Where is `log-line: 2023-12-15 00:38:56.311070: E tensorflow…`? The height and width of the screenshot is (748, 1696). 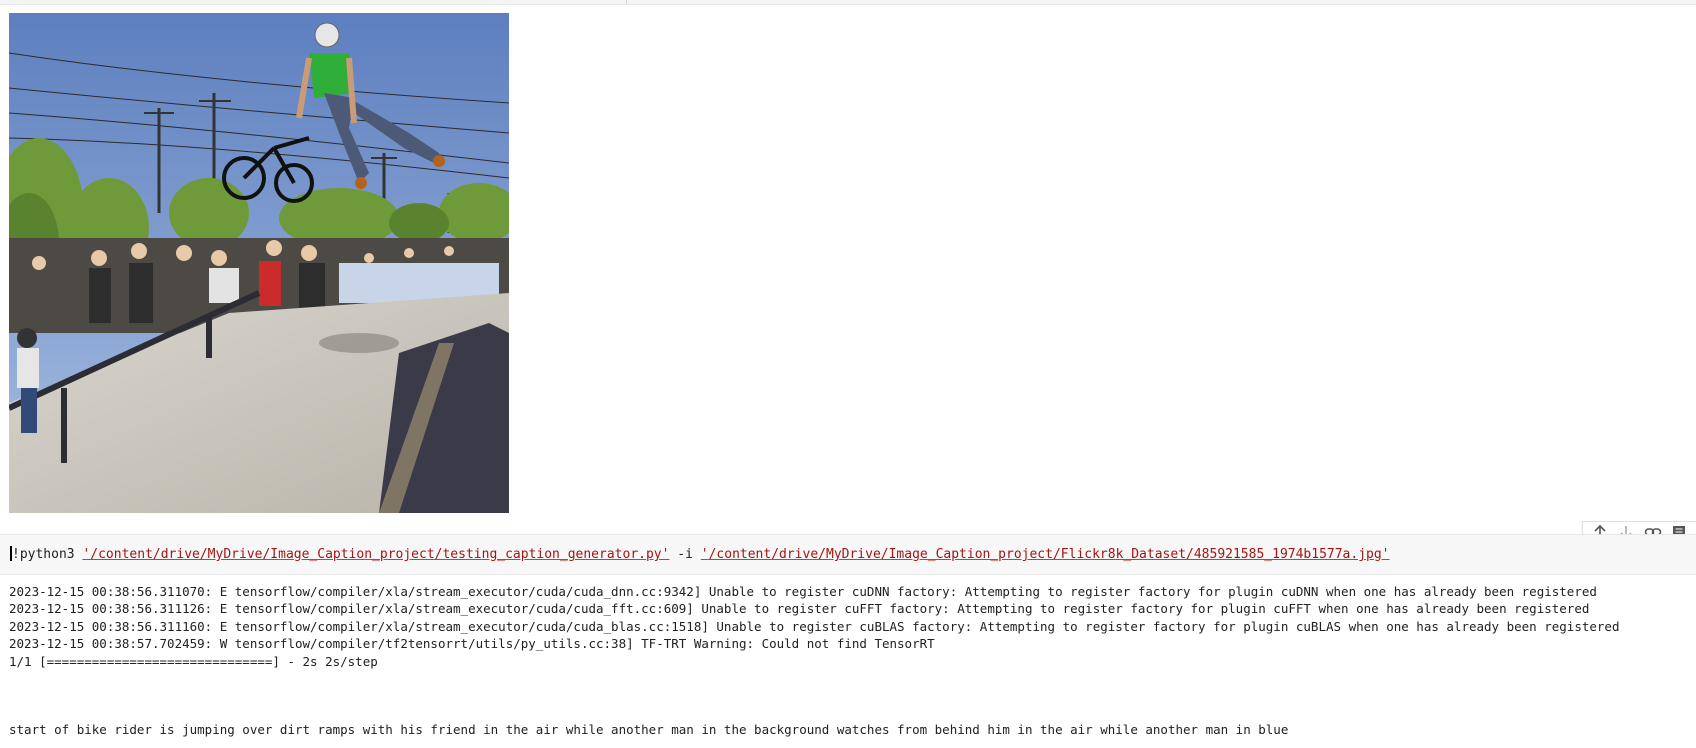
log-line: 2023-12-15 00:38:56.311070: E tensorflow… is located at coordinates (803, 591).